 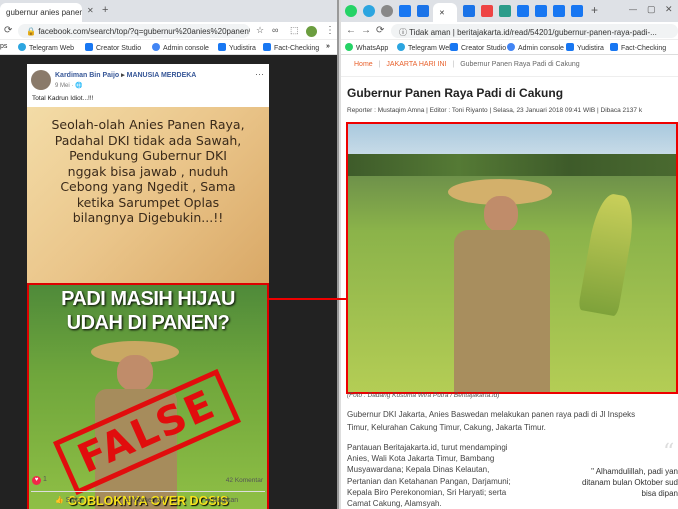 I want to click on menu-icon: ⋮, so click(x=330, y=30).